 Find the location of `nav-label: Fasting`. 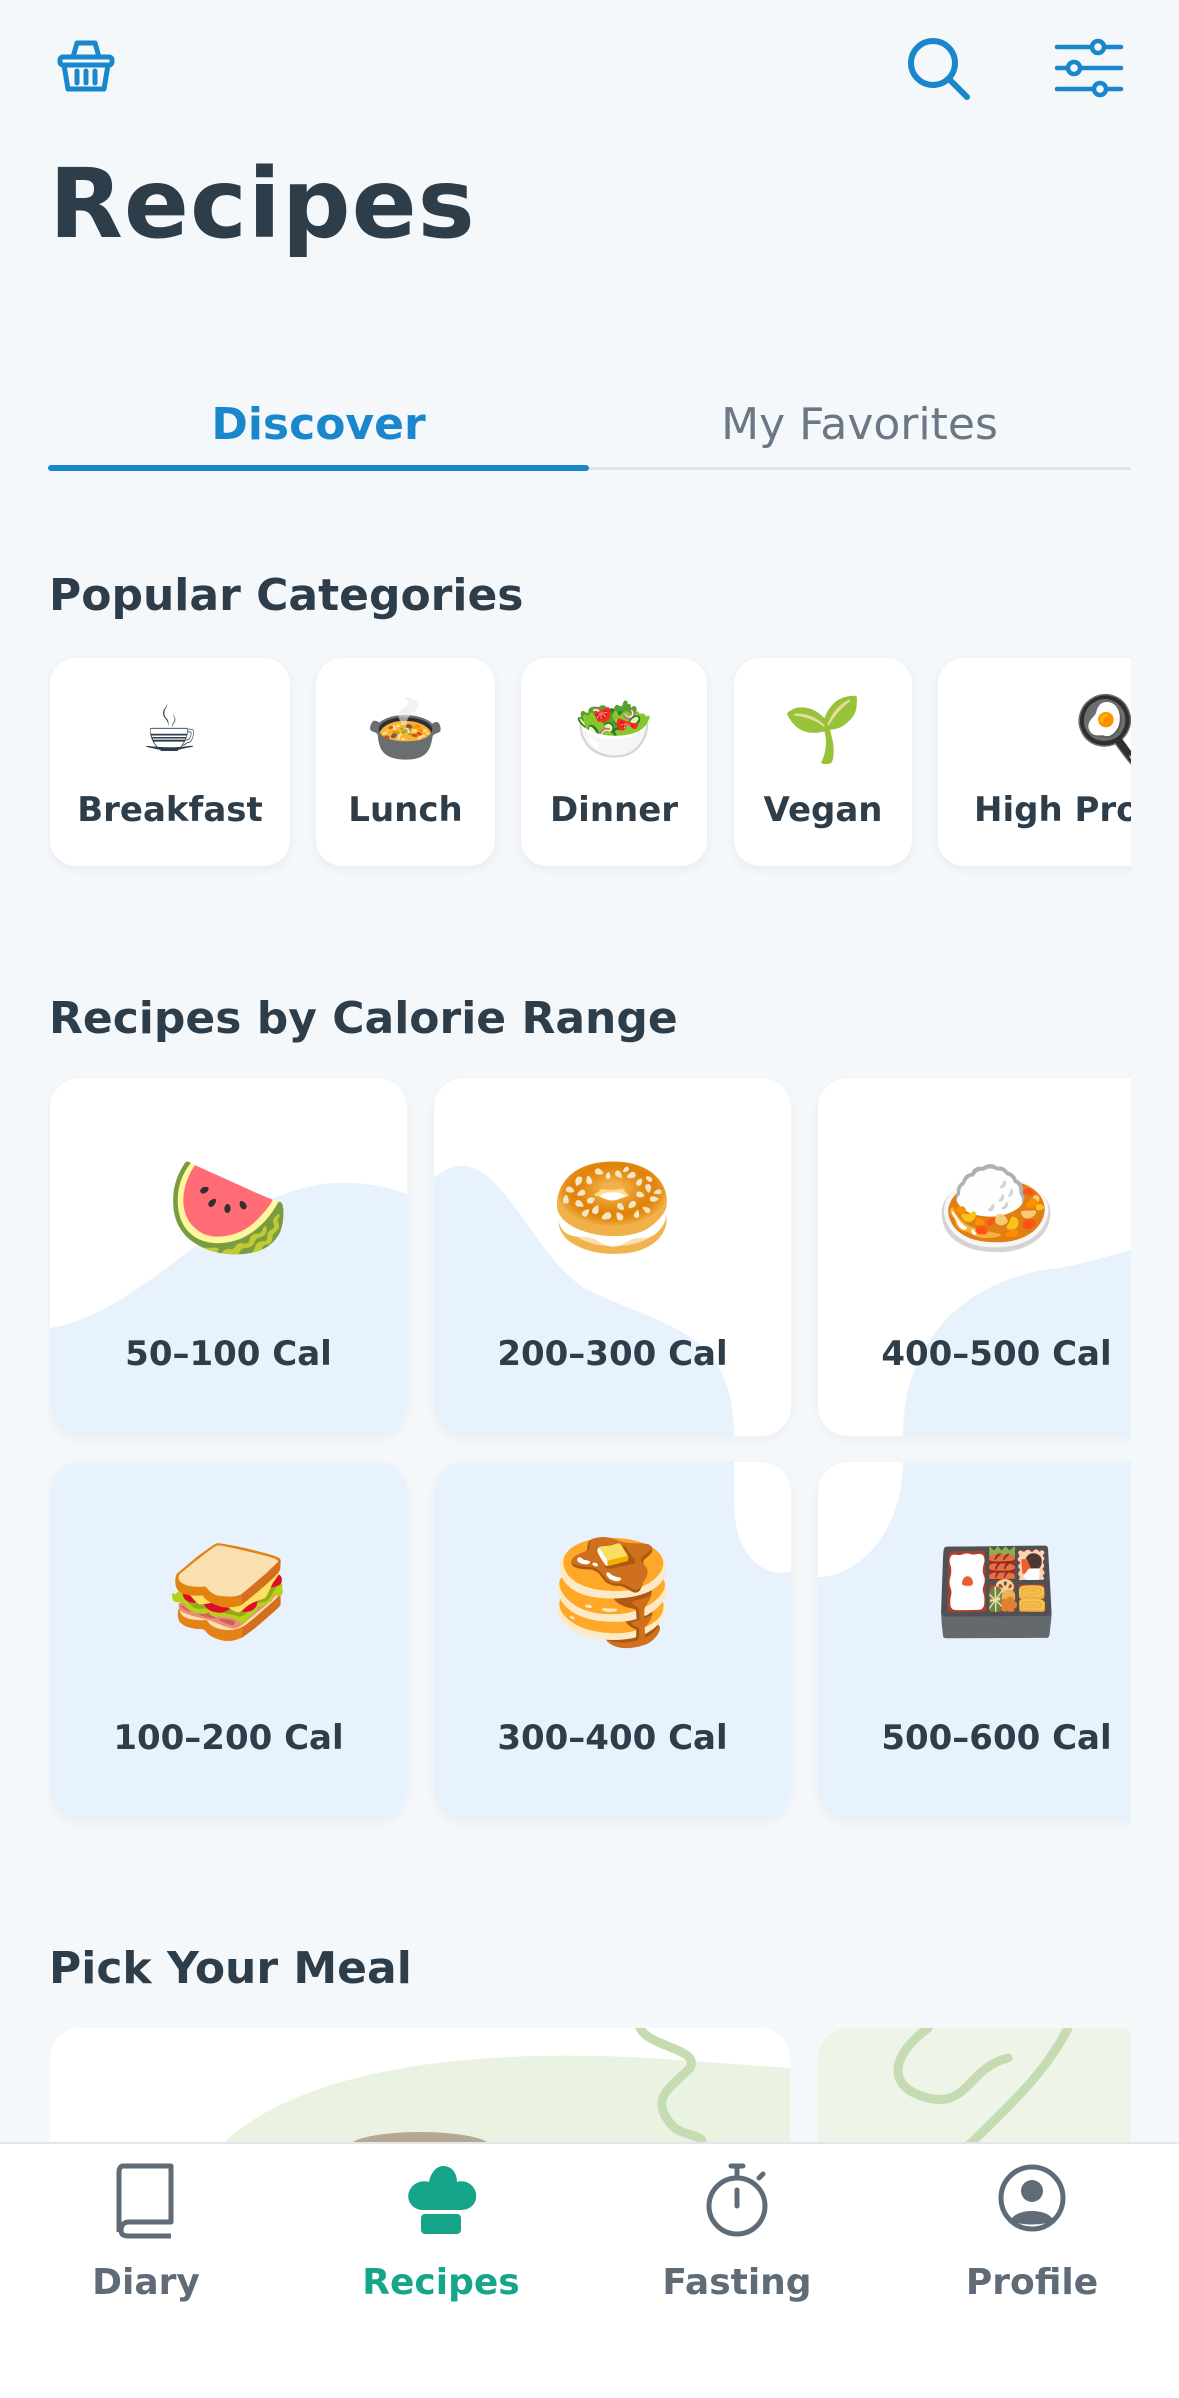

nav-label: Fasting is located at coordinates (737, 2282).